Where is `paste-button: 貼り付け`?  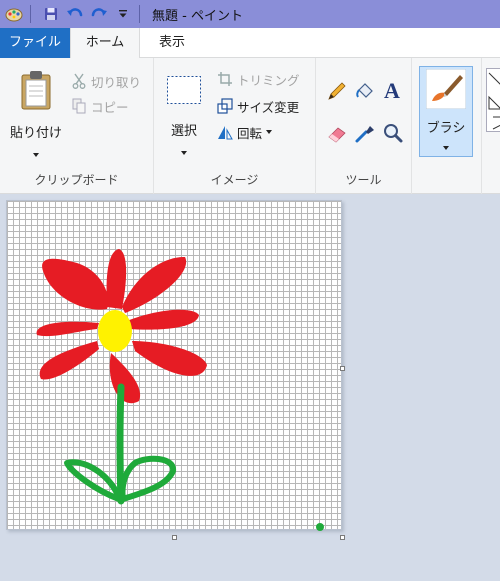
paste-button: 貼り付け is located at coordinates (36, 112).